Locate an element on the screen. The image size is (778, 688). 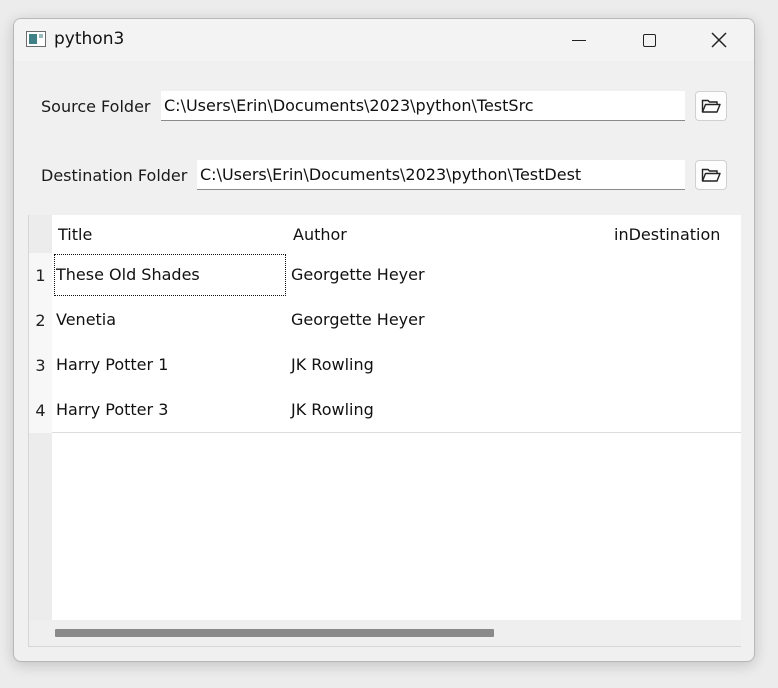
horizontal-scrollbar-thumb is located at coordinates (274, 633).